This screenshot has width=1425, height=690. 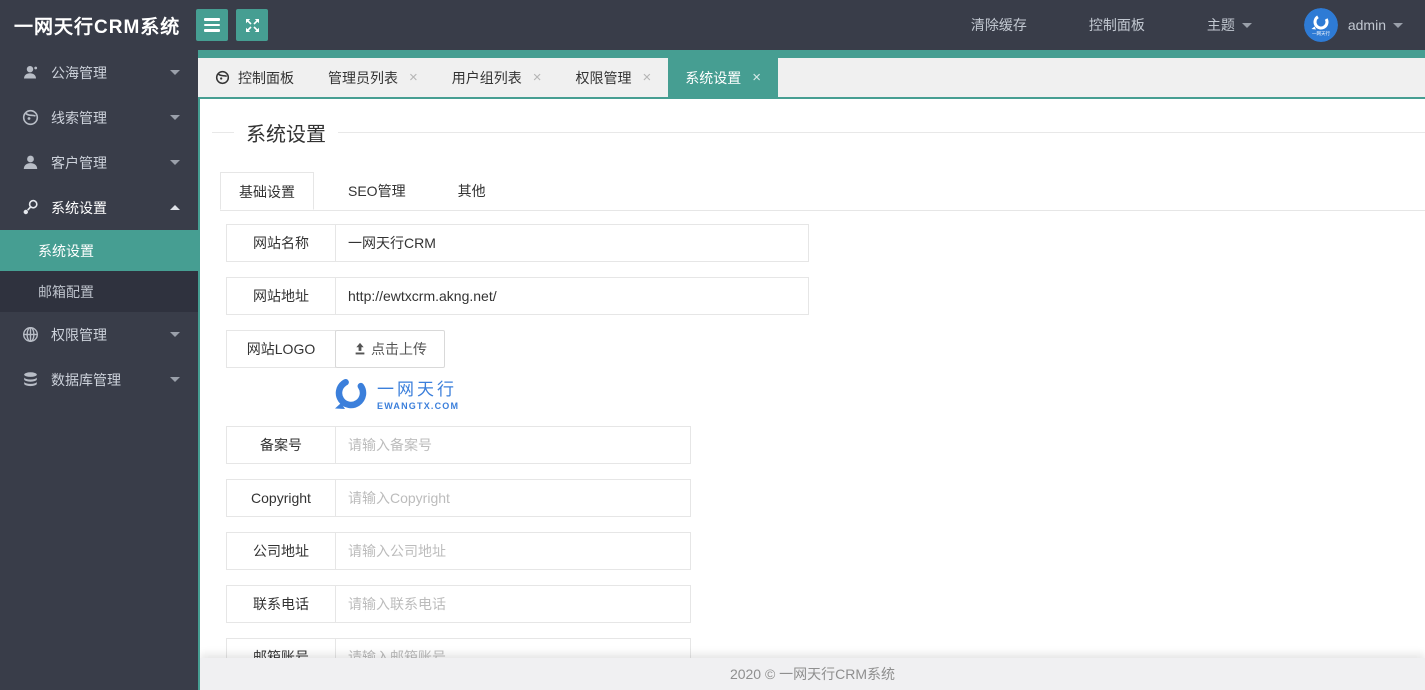 What do you see at coordinates (30, 207) in the screenshot?
I see `share-nodes-icon` at bounding box center [30, 207].